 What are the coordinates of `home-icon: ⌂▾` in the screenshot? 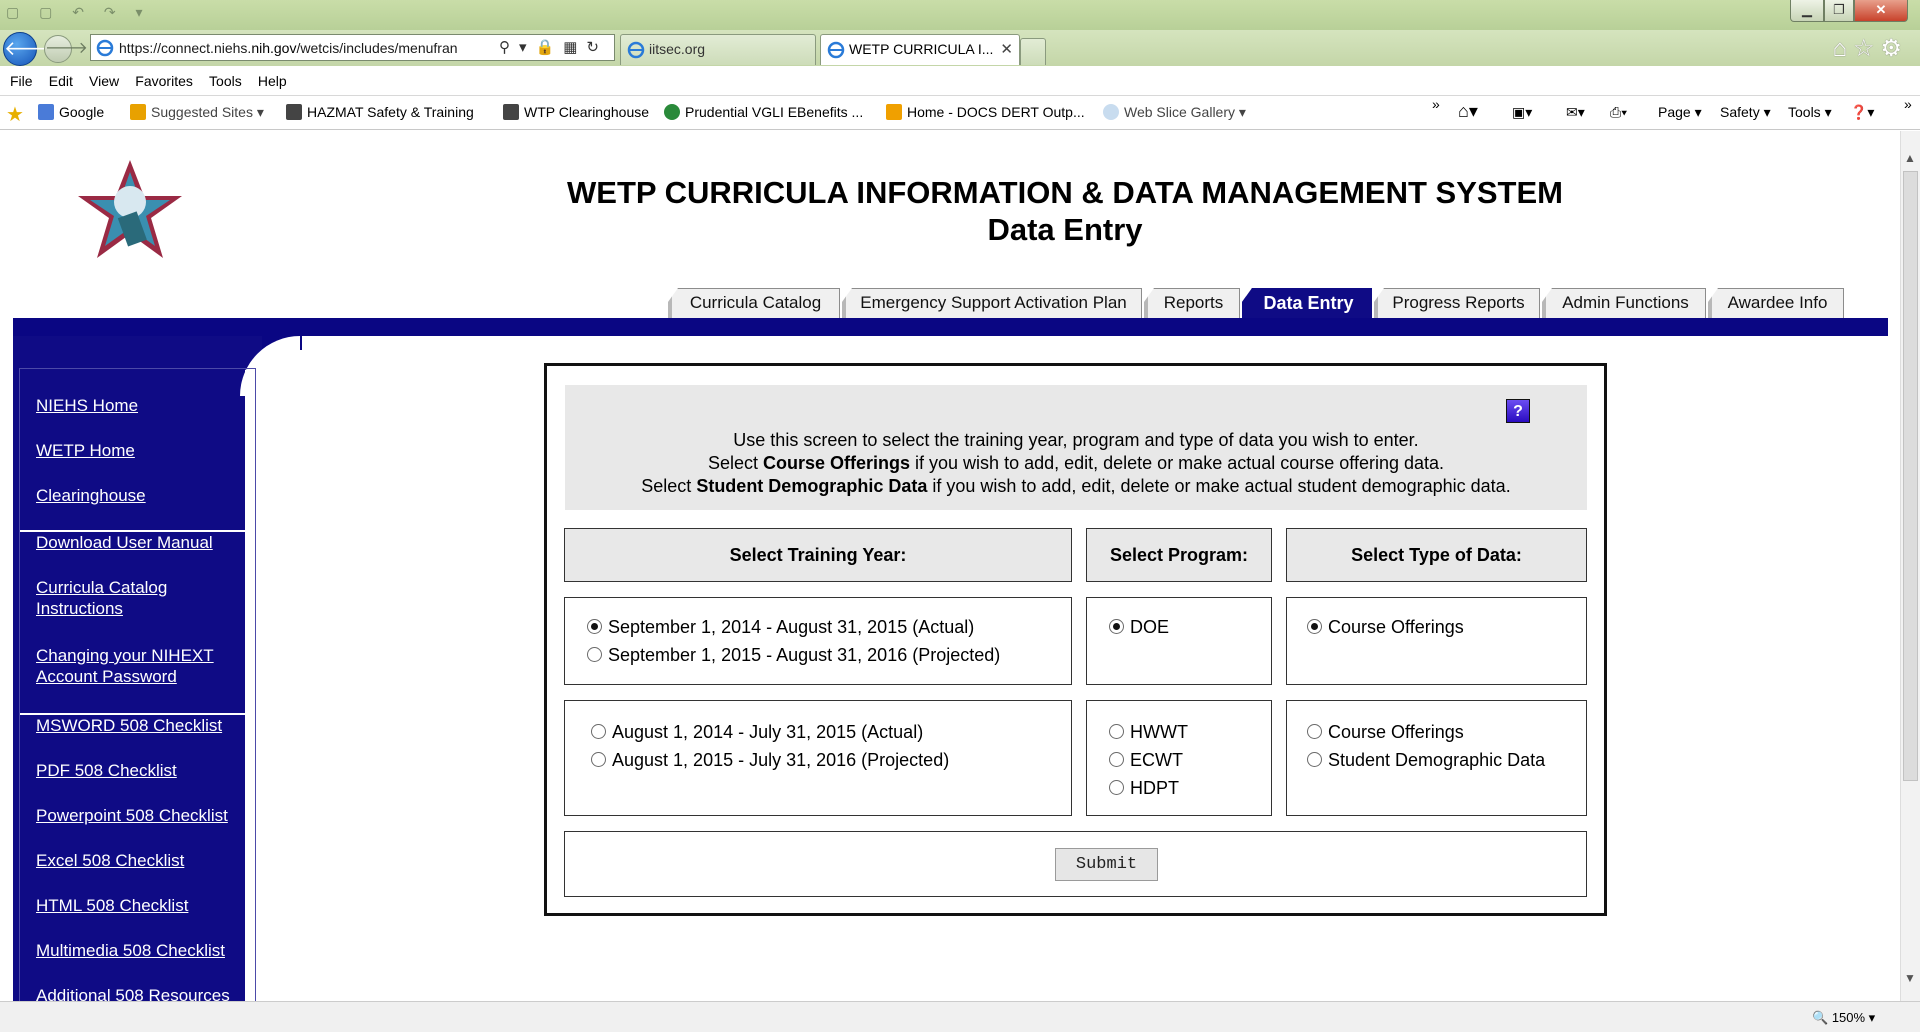 It's located at (1468, 111).